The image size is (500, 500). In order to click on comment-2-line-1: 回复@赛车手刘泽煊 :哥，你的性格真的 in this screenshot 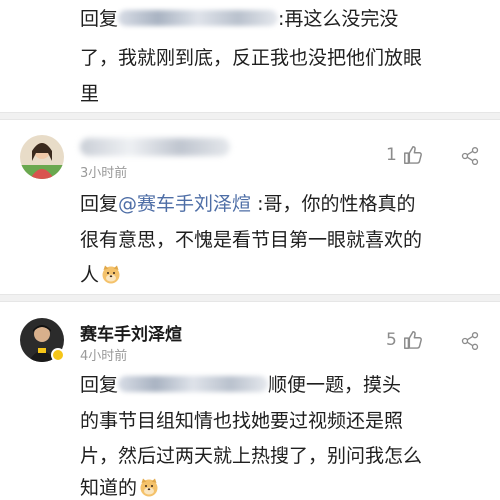, I will do `click(247, 204)`.